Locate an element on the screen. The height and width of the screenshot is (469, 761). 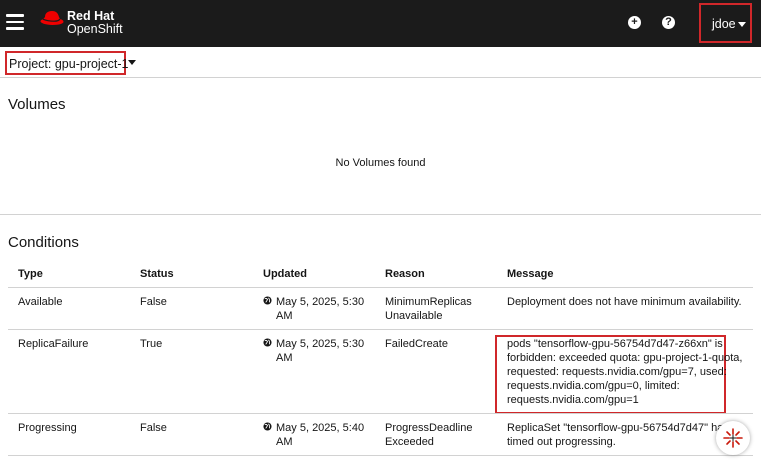
cell-updated: May 5, 2025, 5:40 is located at coordinates (320, 428).